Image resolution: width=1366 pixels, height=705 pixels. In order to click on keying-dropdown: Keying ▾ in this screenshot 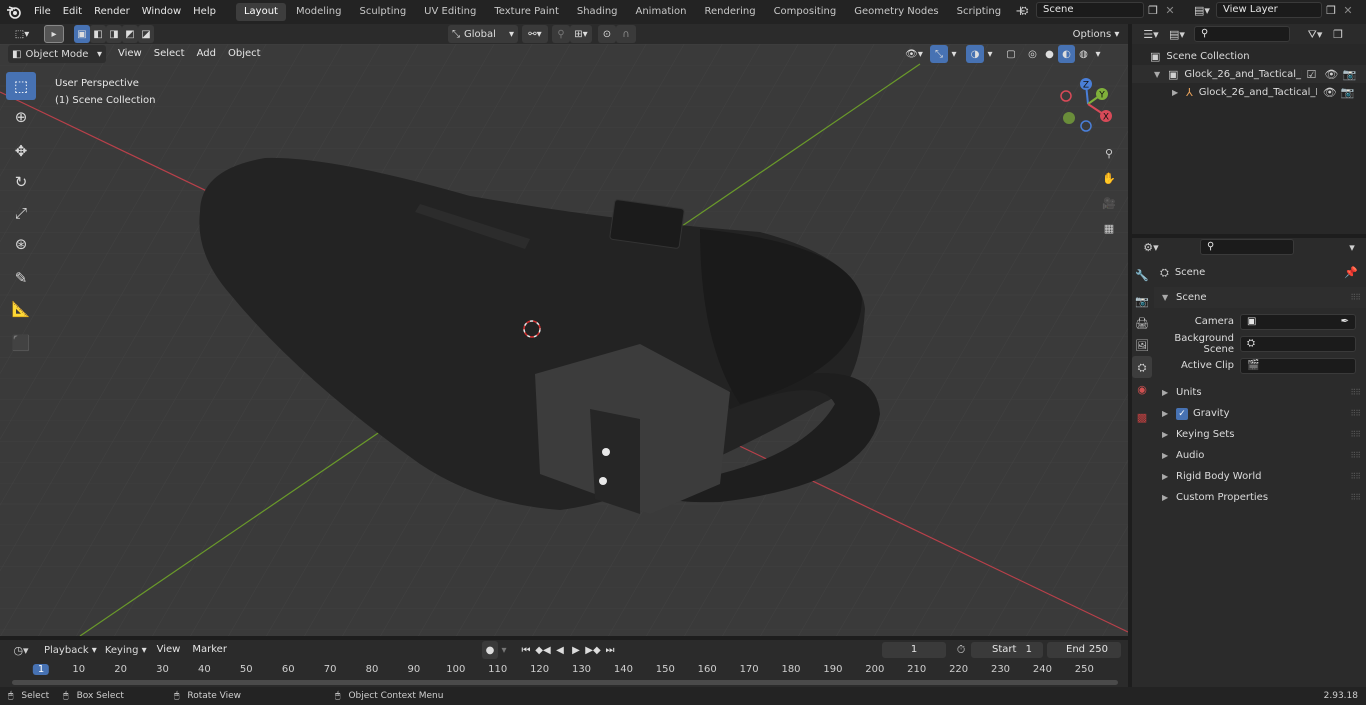, I will do `click(126, 650)`.